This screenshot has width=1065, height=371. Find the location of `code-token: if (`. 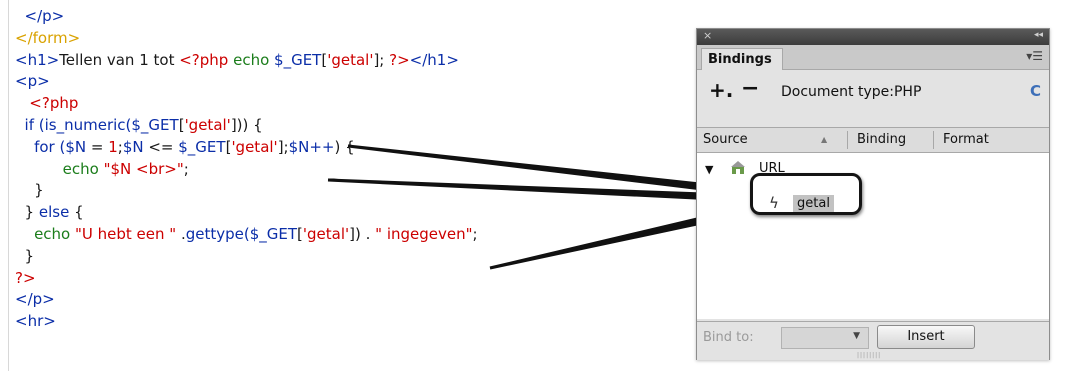

code-token: if ( is located at coordinates (30, 124).